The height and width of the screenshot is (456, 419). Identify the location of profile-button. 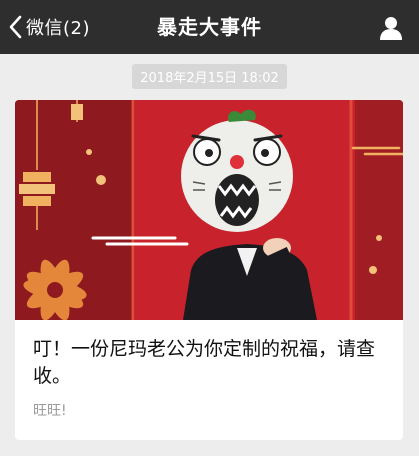
(391, 28).